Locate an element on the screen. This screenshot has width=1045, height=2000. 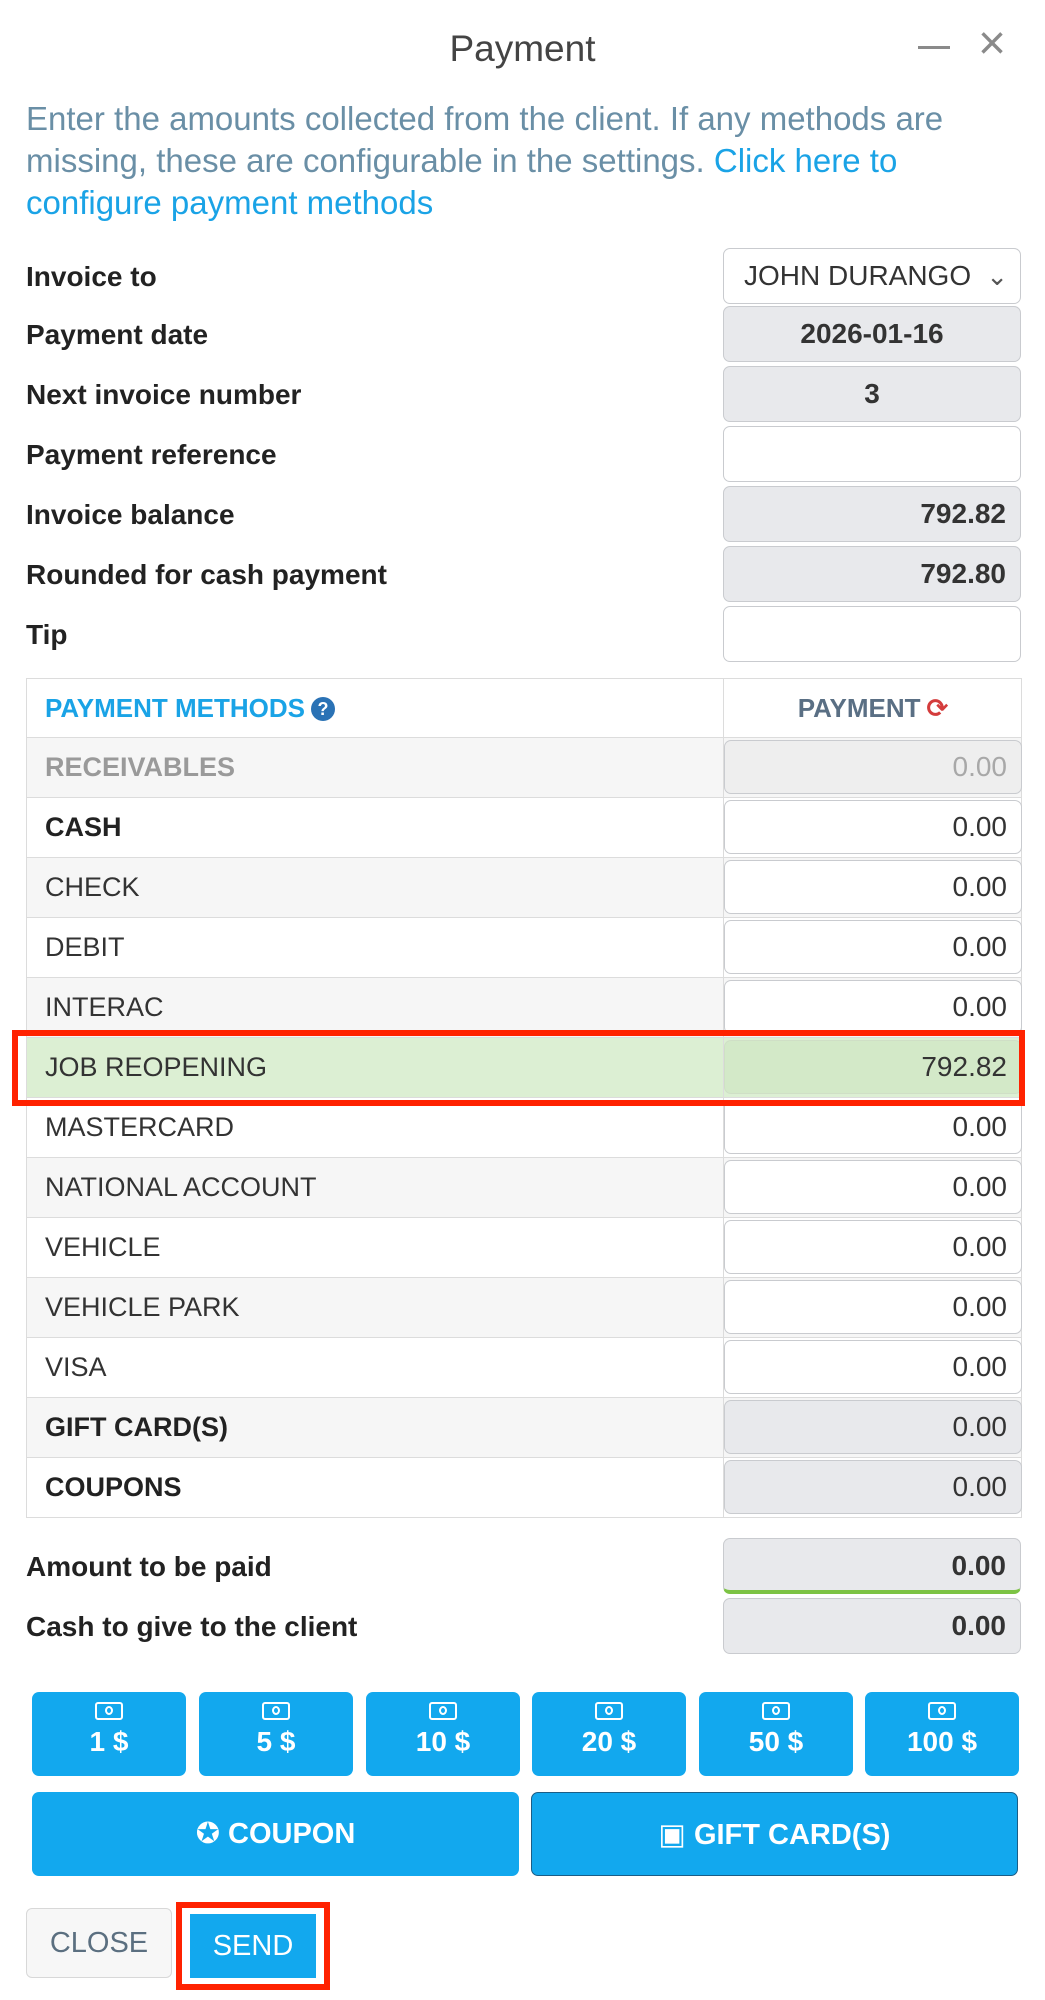
payment-reference-label: Payment reference is located at coordinates (151, 454).